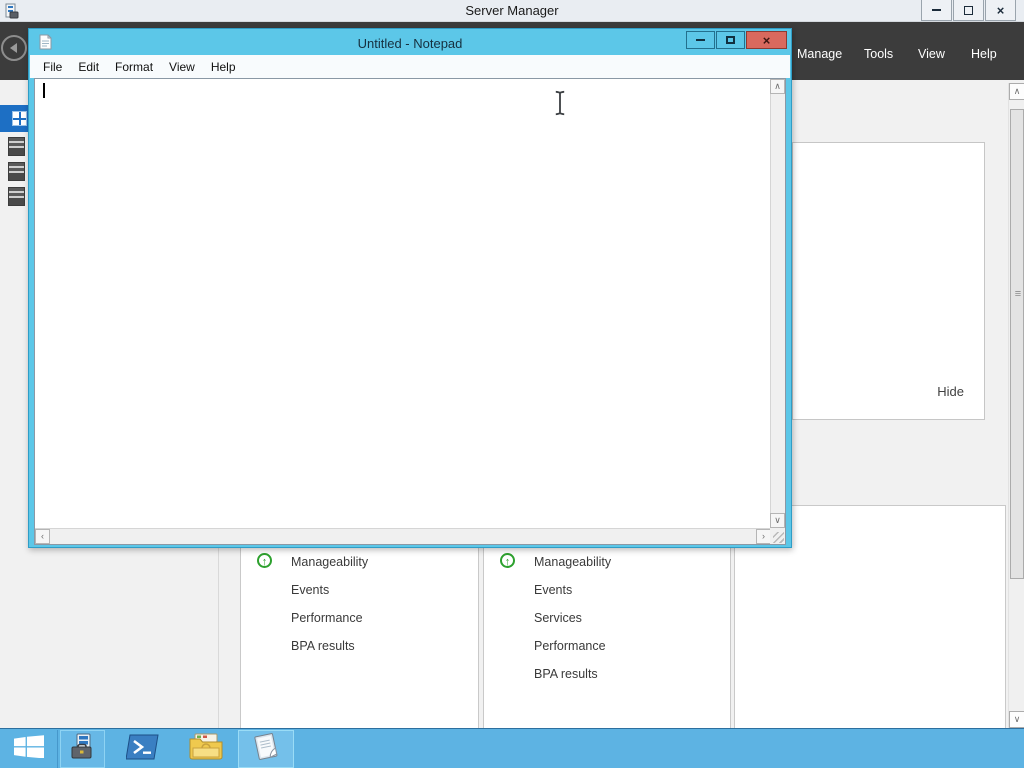  Describe the element at coordinates (819, 54) in the screenshot. I see `menu-manage: Manage` at that location.